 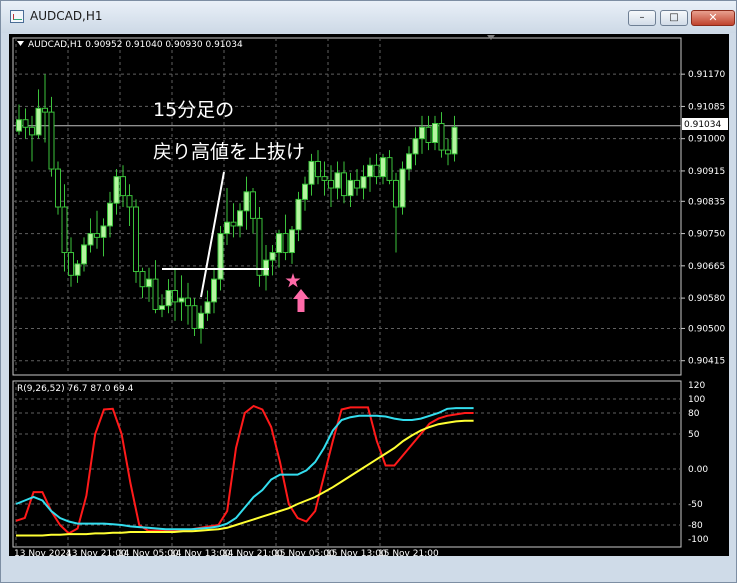 What do you see at coordinates (43, 552) in the screenshot?
I see `time-tick-label: 13 Nov 2024` at bounding box center [43, 552].